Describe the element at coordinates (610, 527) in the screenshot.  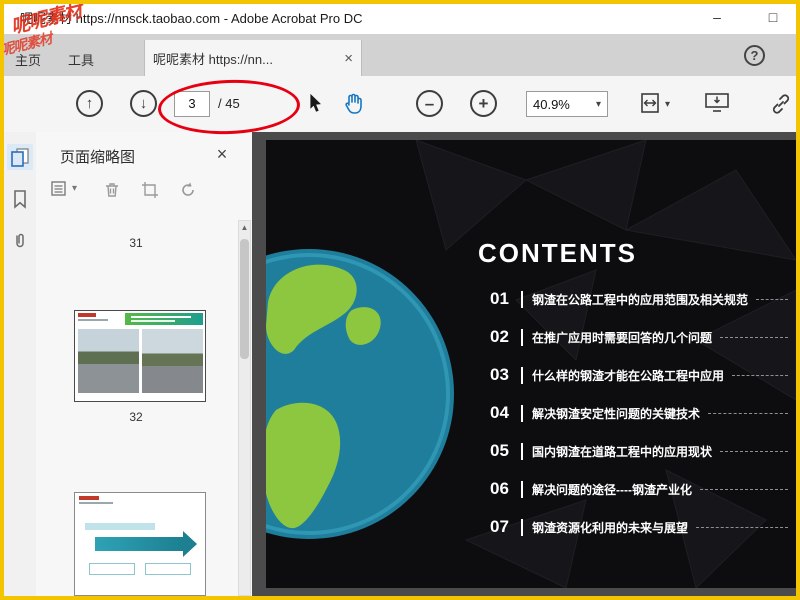
I see `toc-text: 钢渣资源化利用的未来与展望` at that location.